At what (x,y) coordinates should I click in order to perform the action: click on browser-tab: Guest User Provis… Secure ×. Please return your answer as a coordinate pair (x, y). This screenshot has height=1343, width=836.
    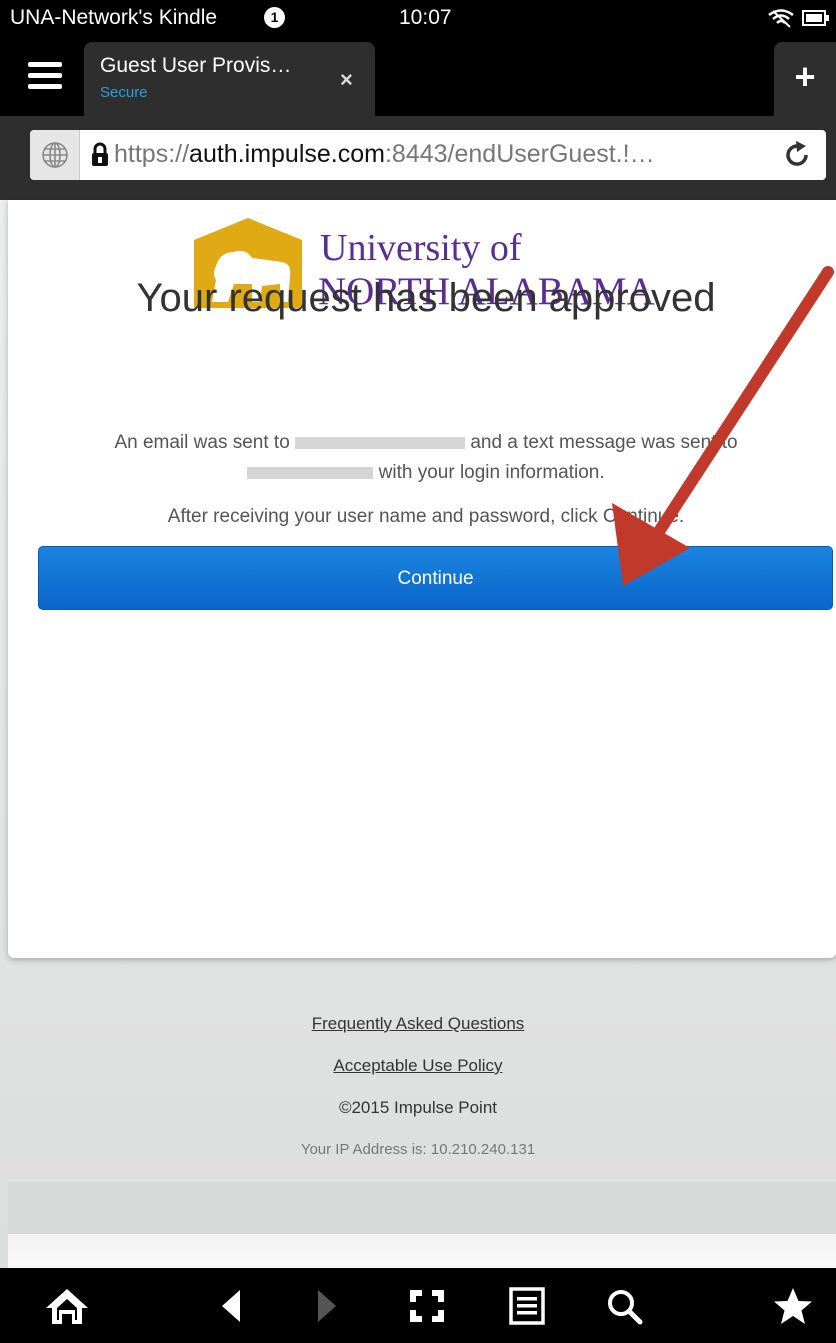
    Looking at the image, I should click on (229, 79).